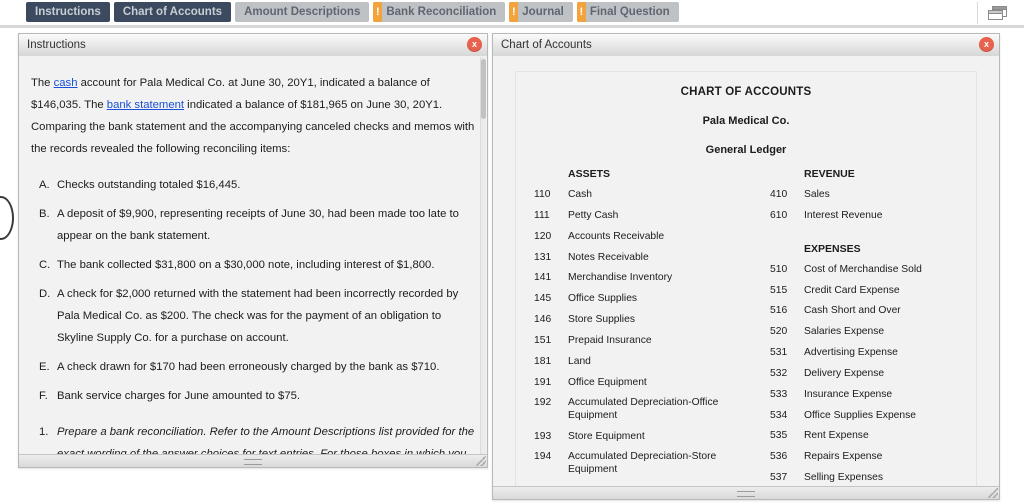 This screenshot has height=504, width=1024. What do you see at coordinates (863, 269) in the screenshot?
I see `account-name: Cost of Merchandise Sold` at bounding box center [863, 269].